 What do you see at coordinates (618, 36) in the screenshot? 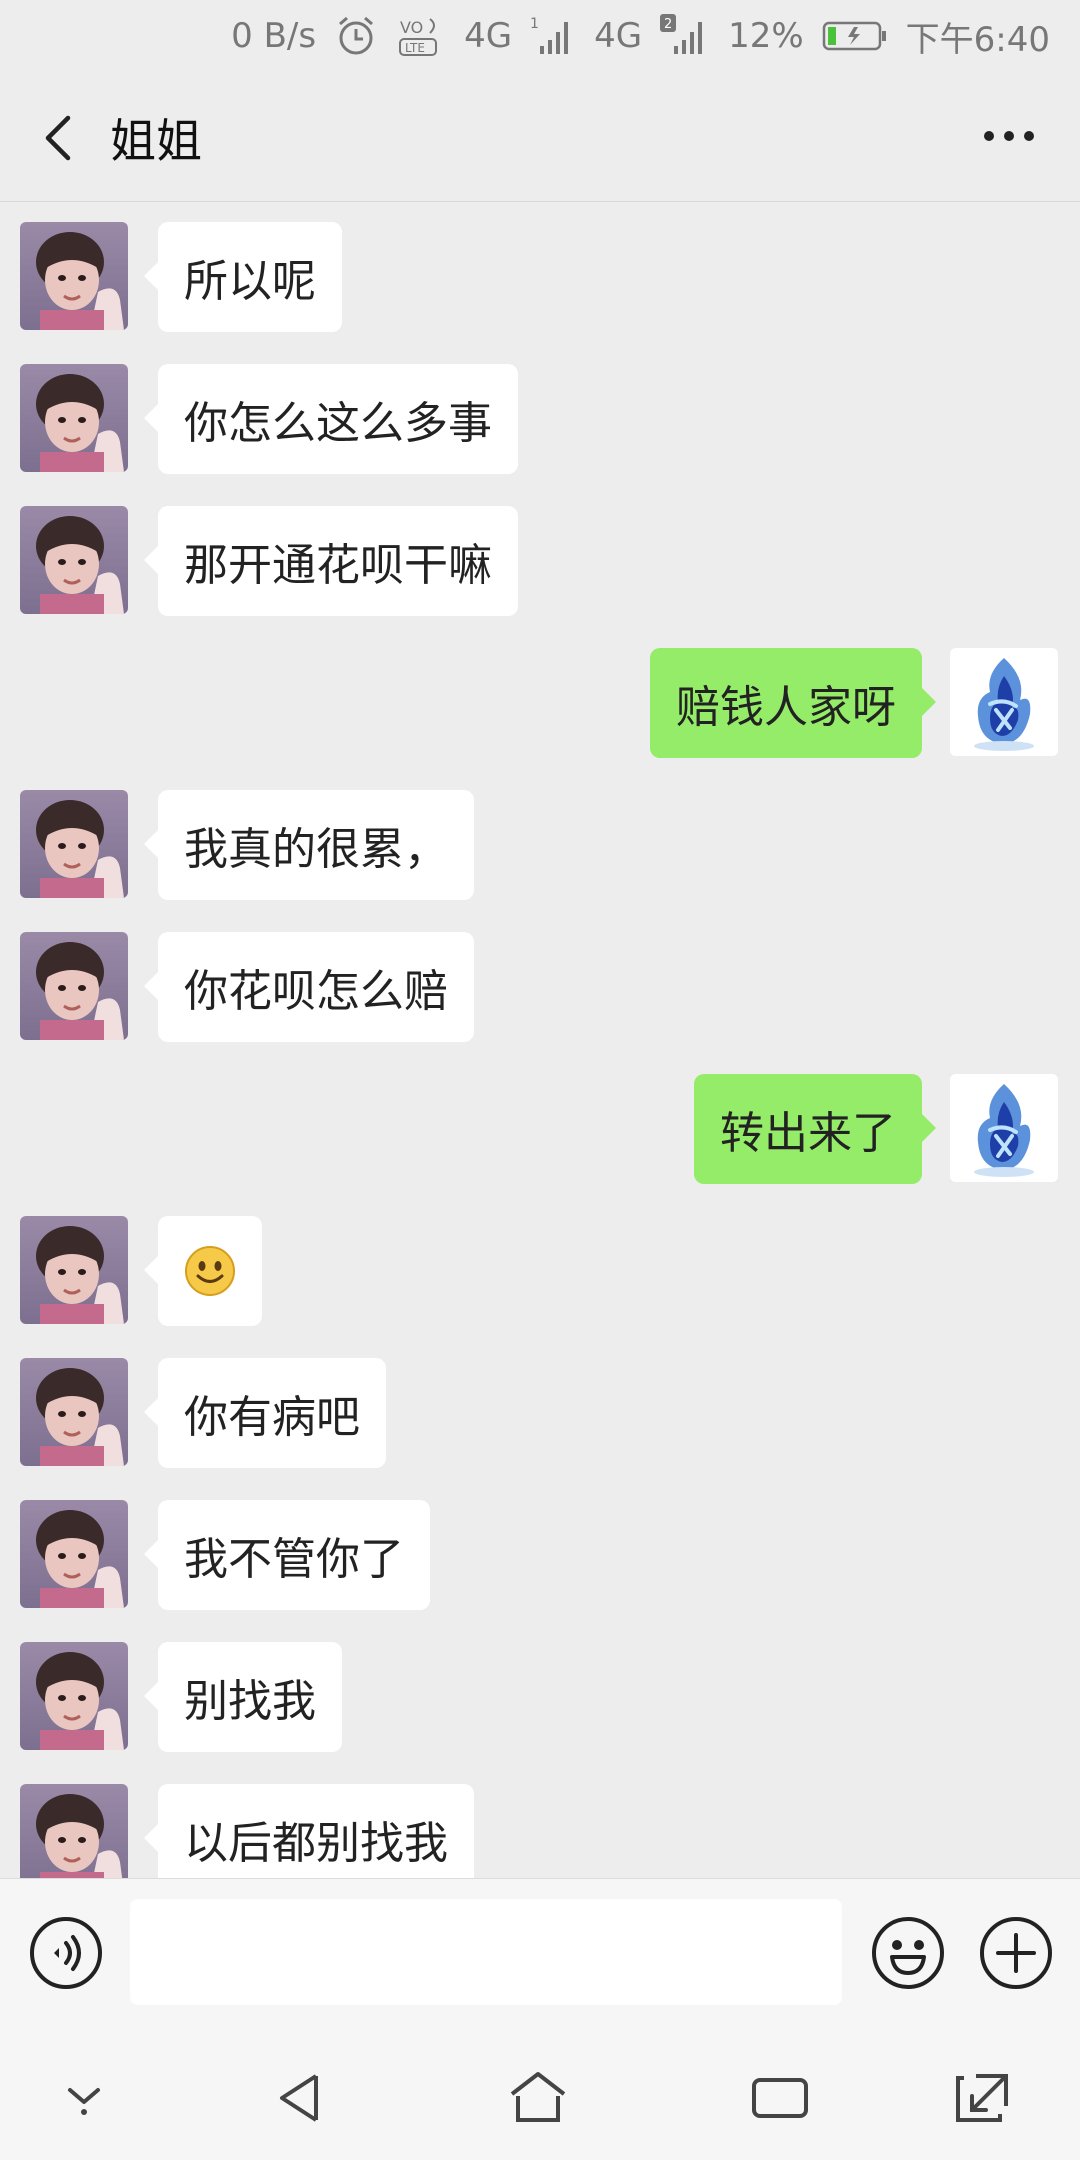
I see `network-type-2: 4G` at bounding box center [618, 36].